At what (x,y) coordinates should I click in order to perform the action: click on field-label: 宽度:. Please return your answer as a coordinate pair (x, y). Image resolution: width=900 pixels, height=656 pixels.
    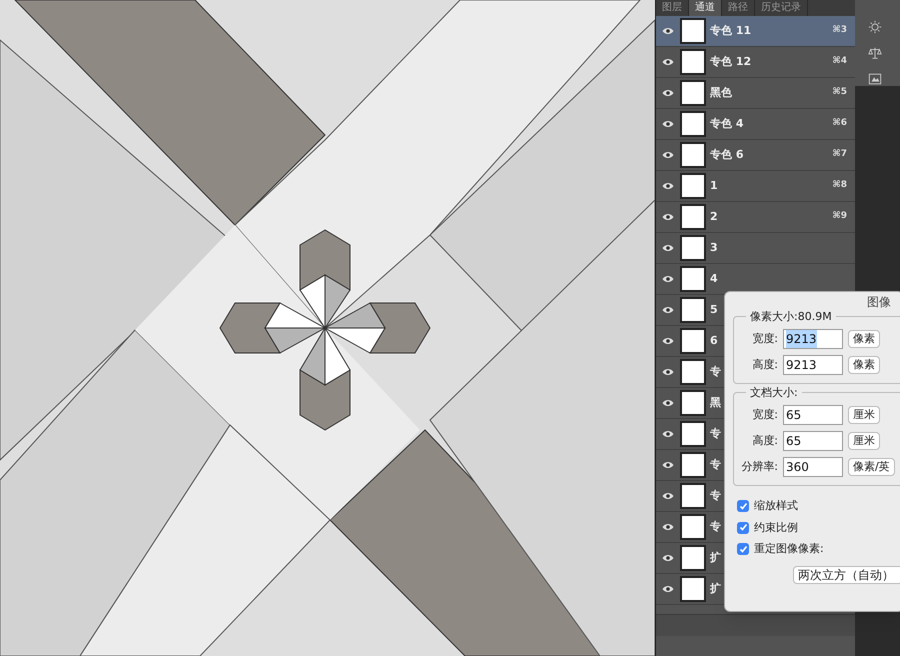
    Looking at the image, I should click on (764, 414).